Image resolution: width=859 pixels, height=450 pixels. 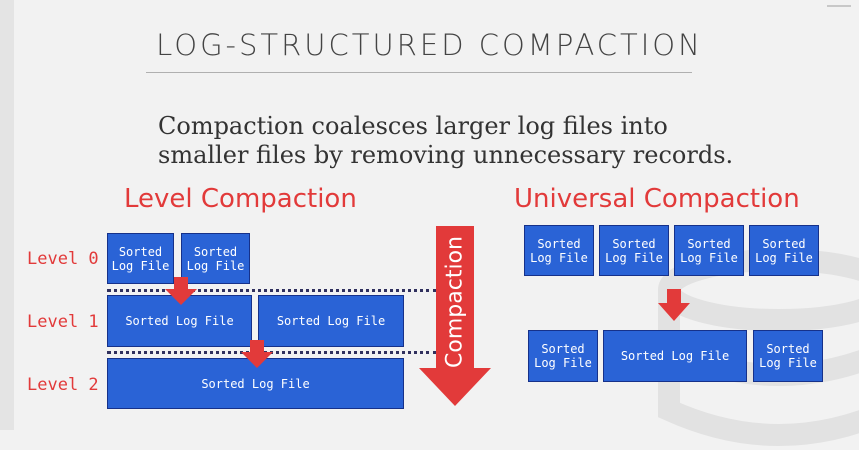 What do you see at coordinates (140, 258) in the screenshot?
I see `level-0-file-1: Sorted Log File` at bounding box center [140, 258].